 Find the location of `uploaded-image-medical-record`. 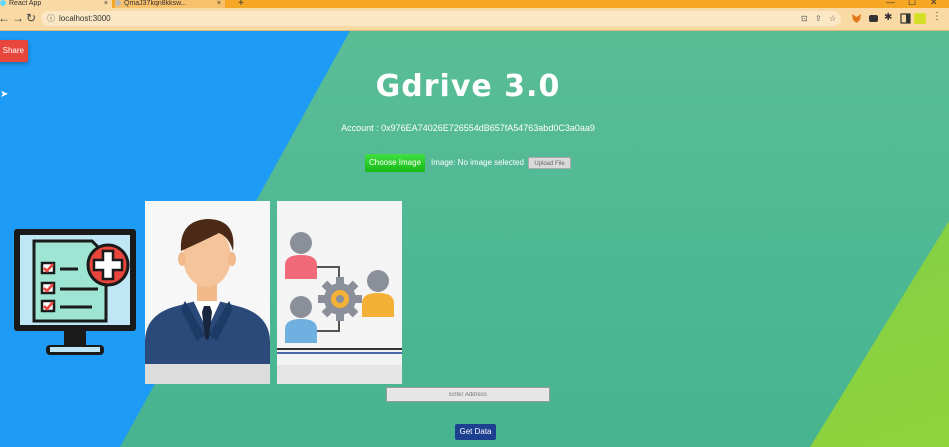

uploaded-image-medical-record is located at coordinates (75, 293).